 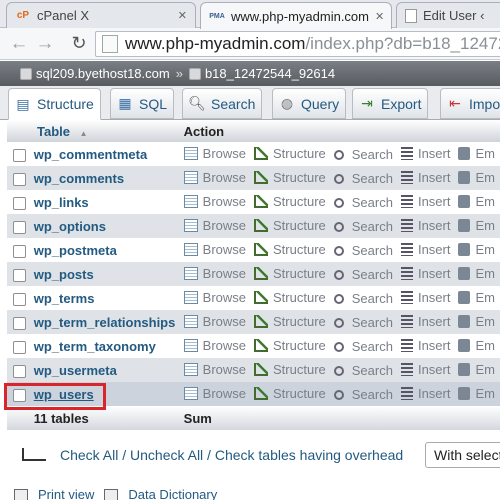 What do you see at coordinates (93, 131) in the screenshot?
I see `column-header-table: Table ▲` at bounding box center [93, 131].